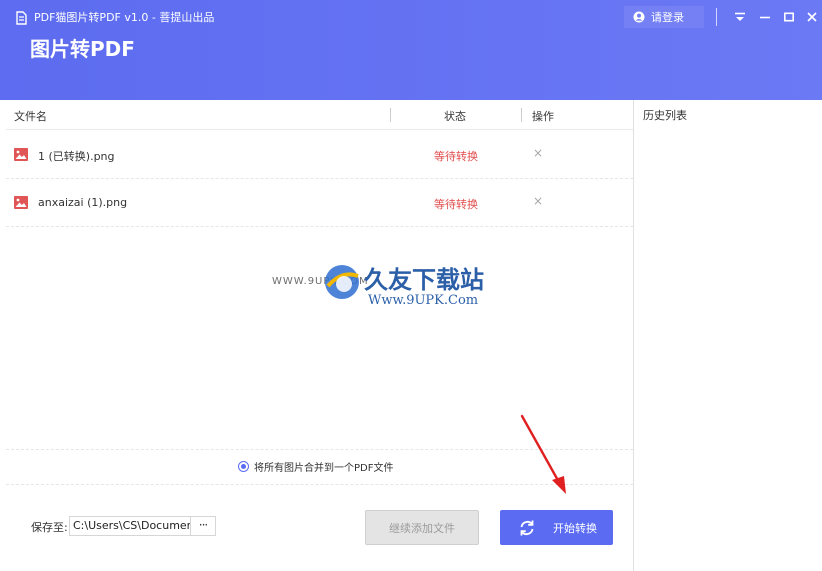  I want to click on app-logo-icon, so click(21, 18).